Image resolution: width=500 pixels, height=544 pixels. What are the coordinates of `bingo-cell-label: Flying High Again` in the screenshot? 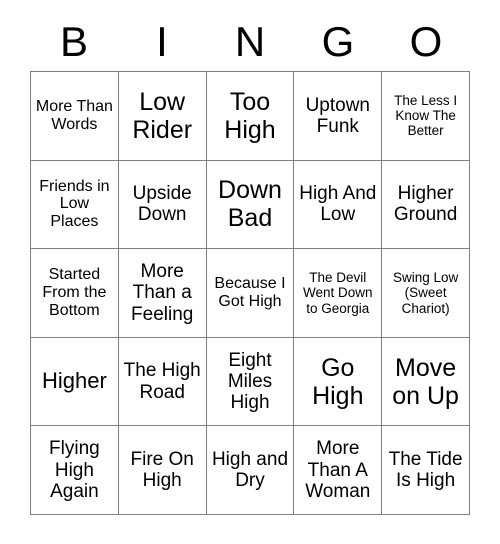 It's located at (74, 470).